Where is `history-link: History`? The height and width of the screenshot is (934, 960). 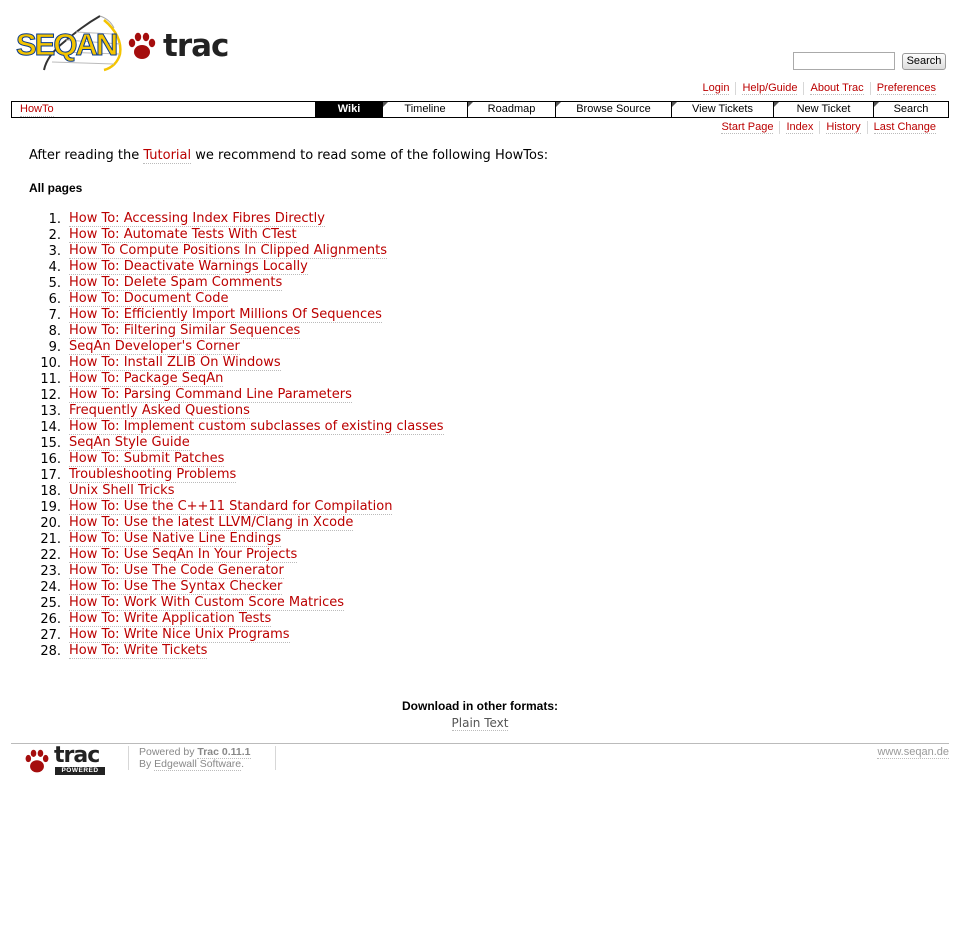
history-link: History is located at coordinates (843, 127).